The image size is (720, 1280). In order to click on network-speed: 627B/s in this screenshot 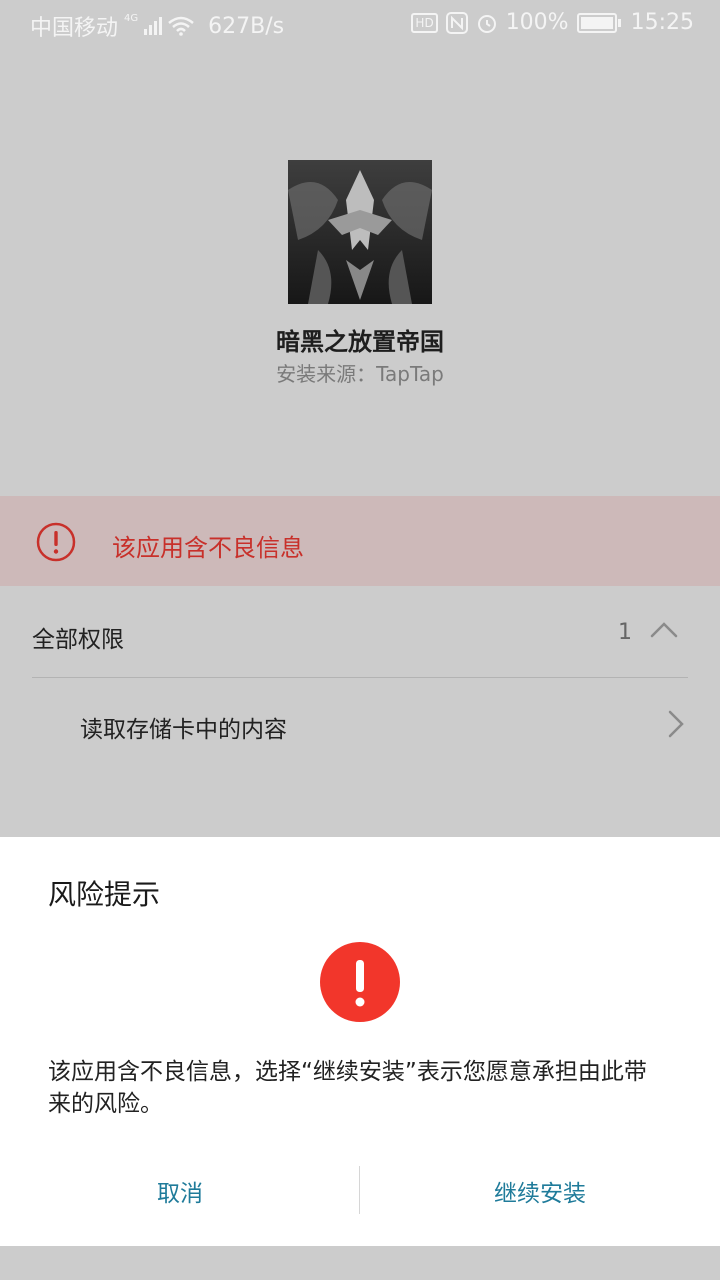, I will do `click(246, 26)`.